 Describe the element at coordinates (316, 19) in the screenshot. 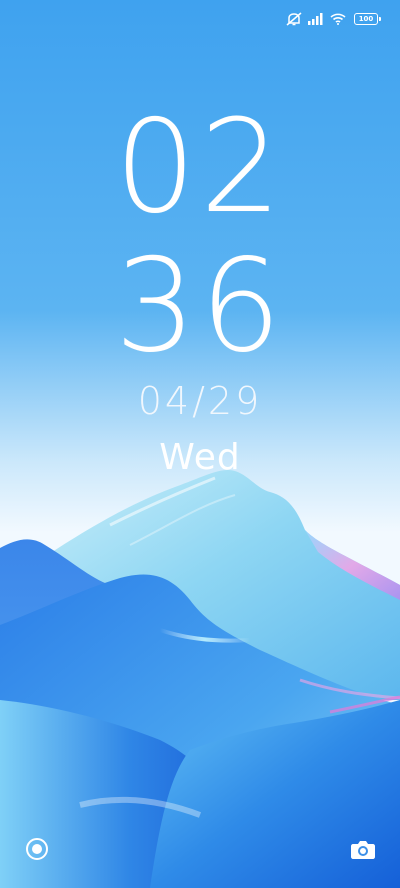

I see `signal-icon` at that location.